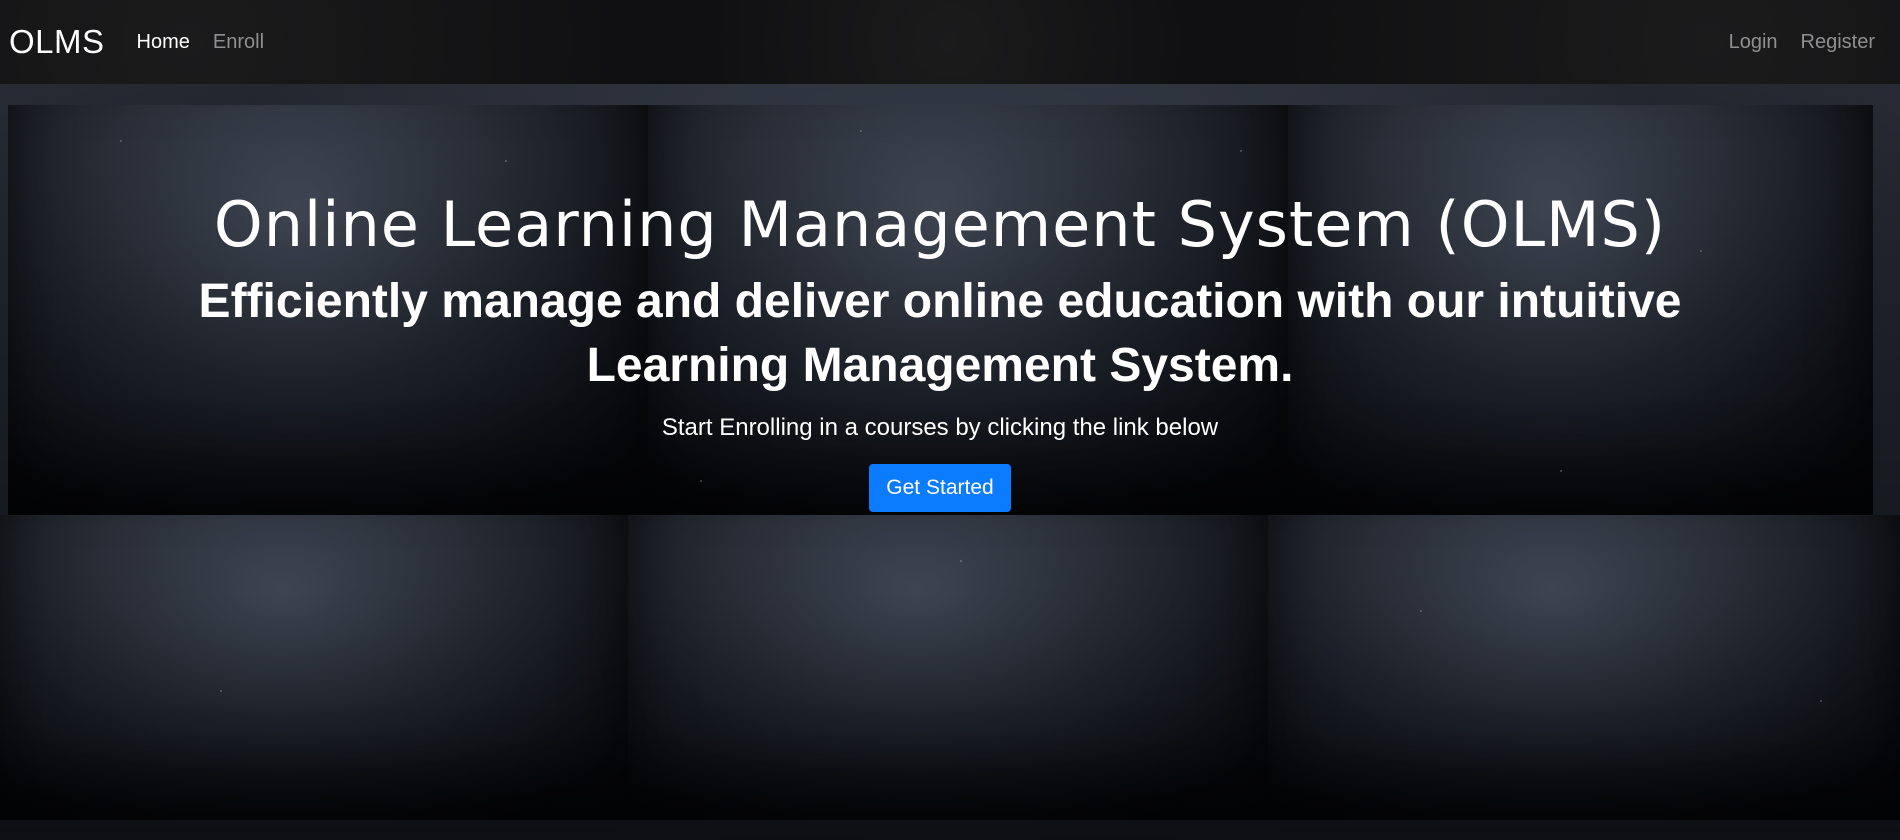  What do you see at coordinates (1753, 42) in the screenshot?
I see `nav-login: Login` at bounding box center [1753, 42].